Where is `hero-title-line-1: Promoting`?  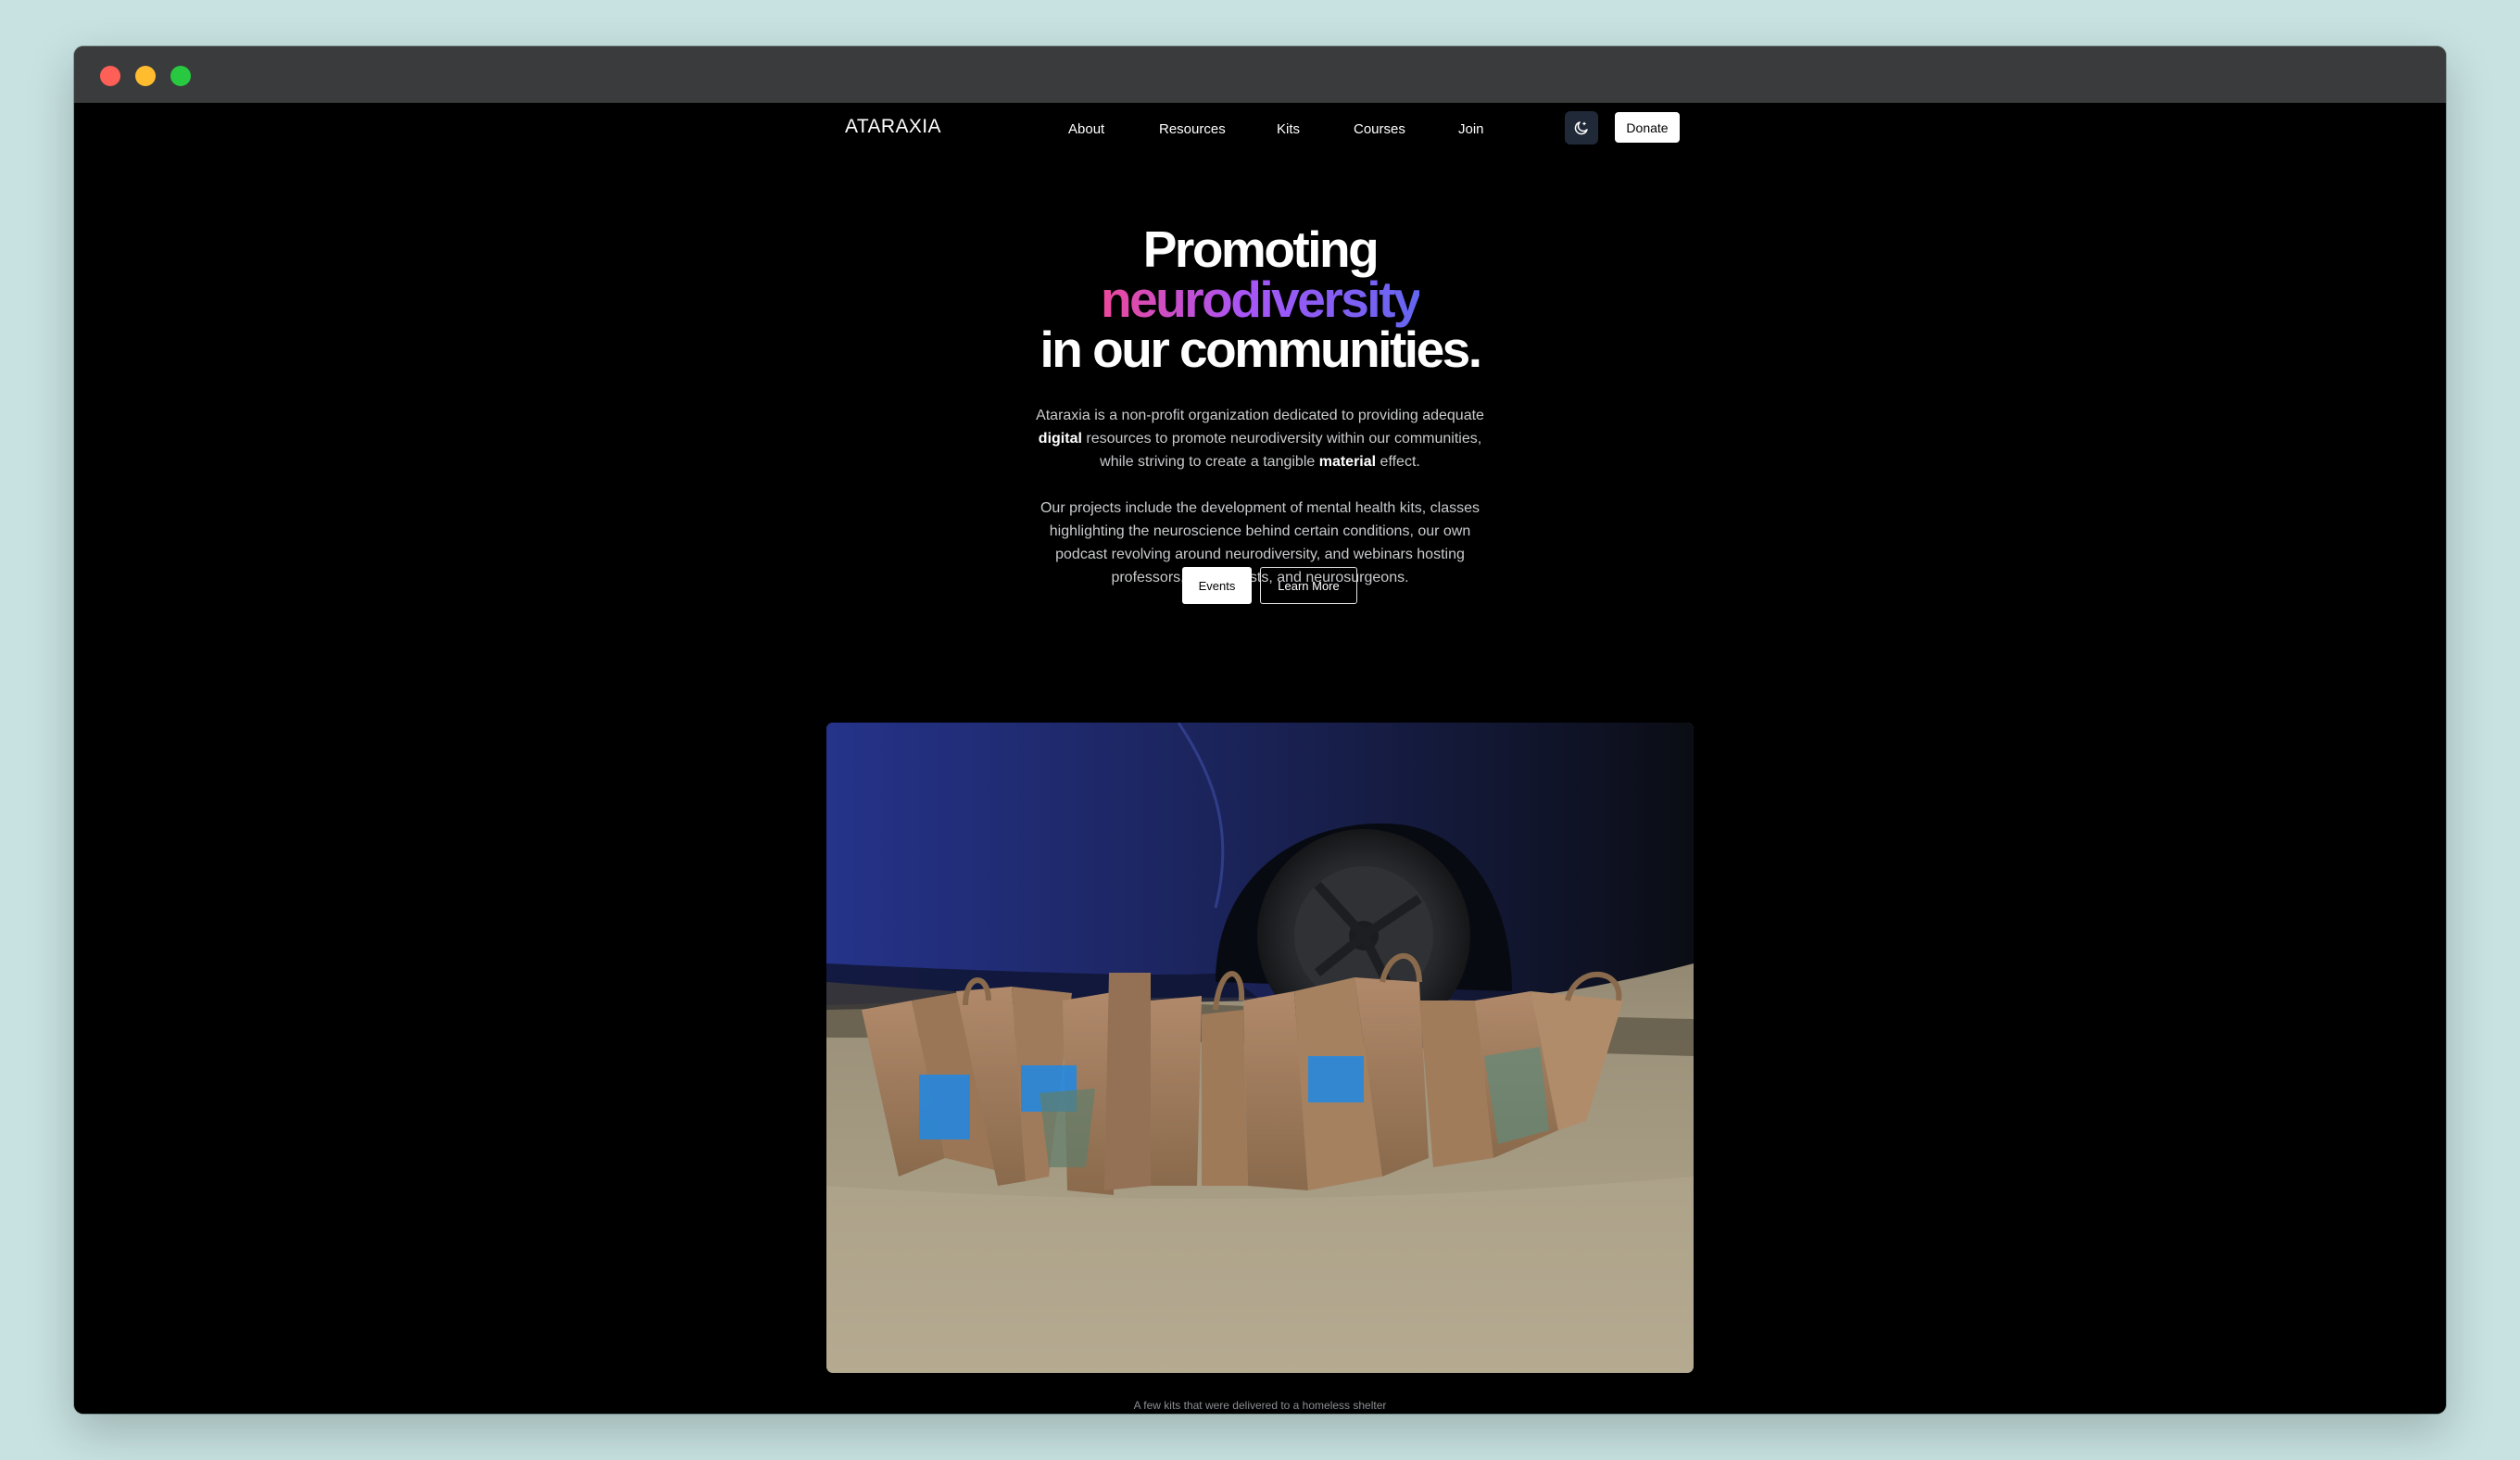 hero-title-line-1: Promoting is located at coordinates (1261, 249).